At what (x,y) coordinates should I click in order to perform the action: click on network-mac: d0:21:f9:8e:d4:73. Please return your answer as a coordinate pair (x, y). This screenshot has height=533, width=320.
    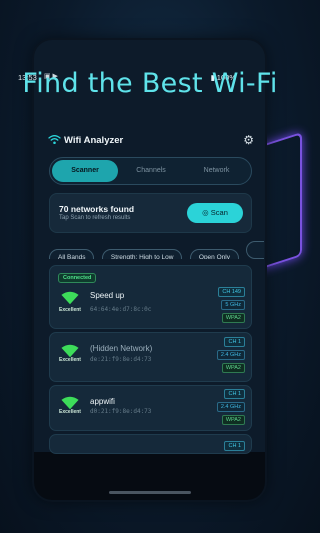
    Looking at the image, I should click on (121, 411).